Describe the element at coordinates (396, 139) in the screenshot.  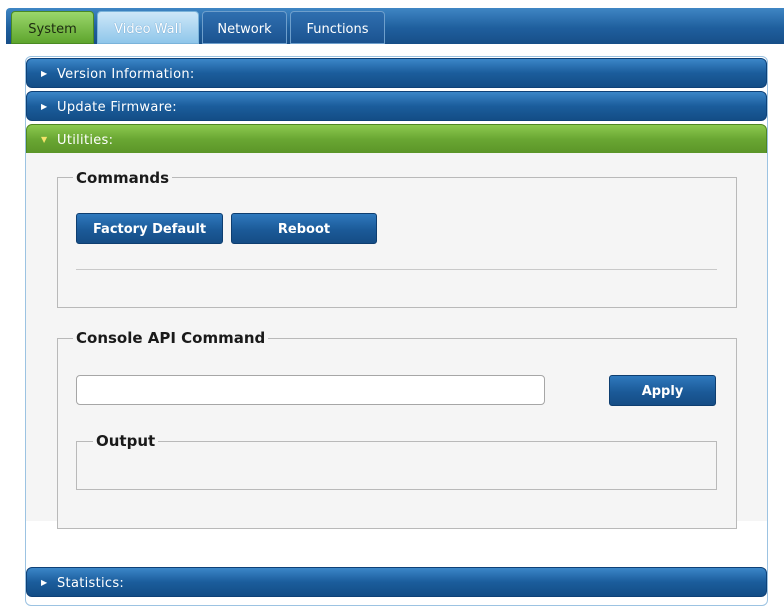
I see `accordion-utilities: ▼ Utilities:` at that location.